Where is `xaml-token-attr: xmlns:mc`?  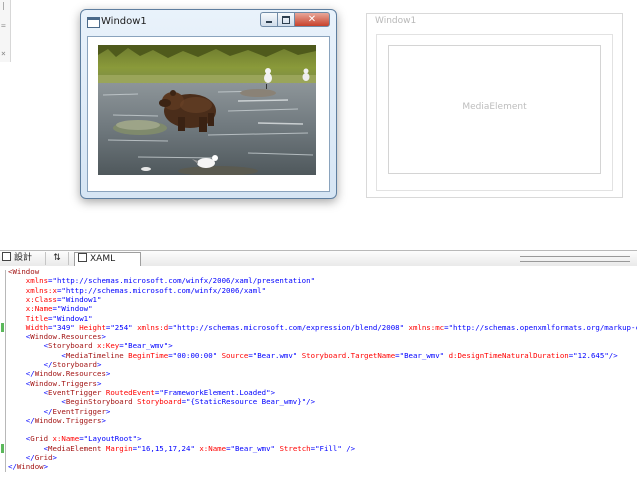
xaml-token-attr: xmlns:mc is located at coordinates (426, 327).